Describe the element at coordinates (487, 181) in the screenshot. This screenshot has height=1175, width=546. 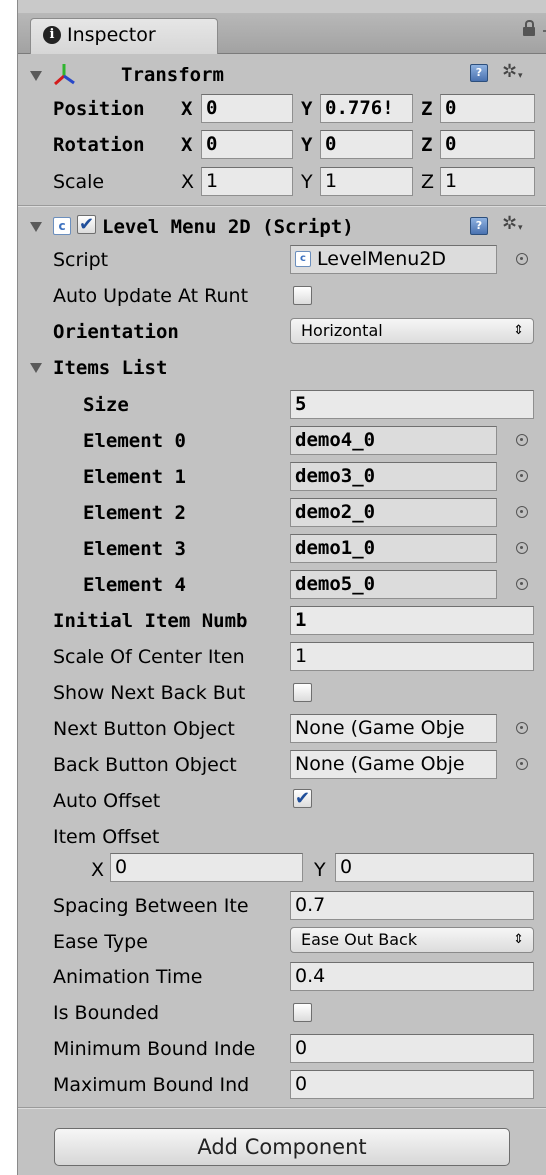
I see `scale-z-field: 1` at that location.